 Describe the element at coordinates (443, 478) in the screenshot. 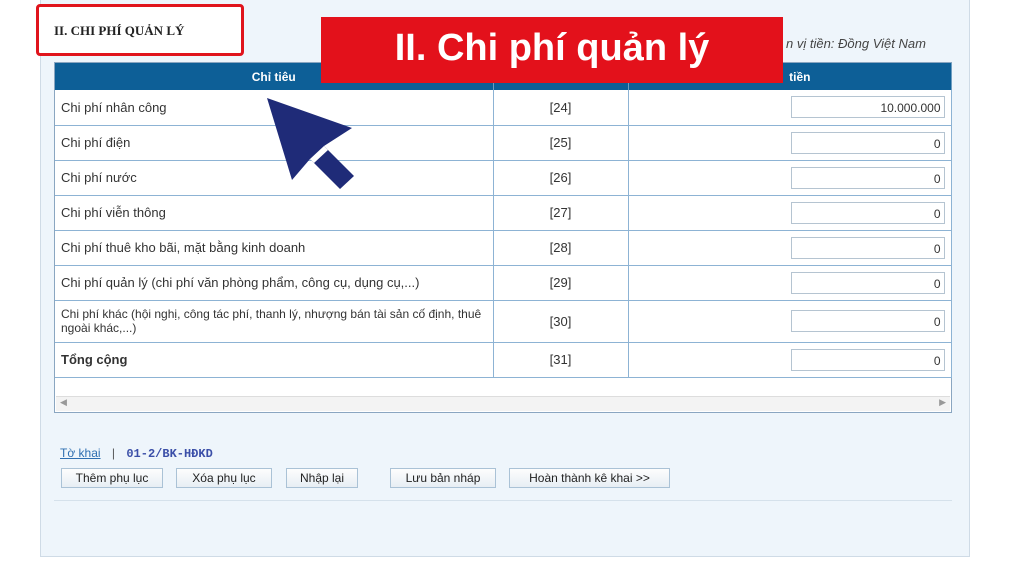

I see `save-draft-button: Lưu bản nháp` at that location.